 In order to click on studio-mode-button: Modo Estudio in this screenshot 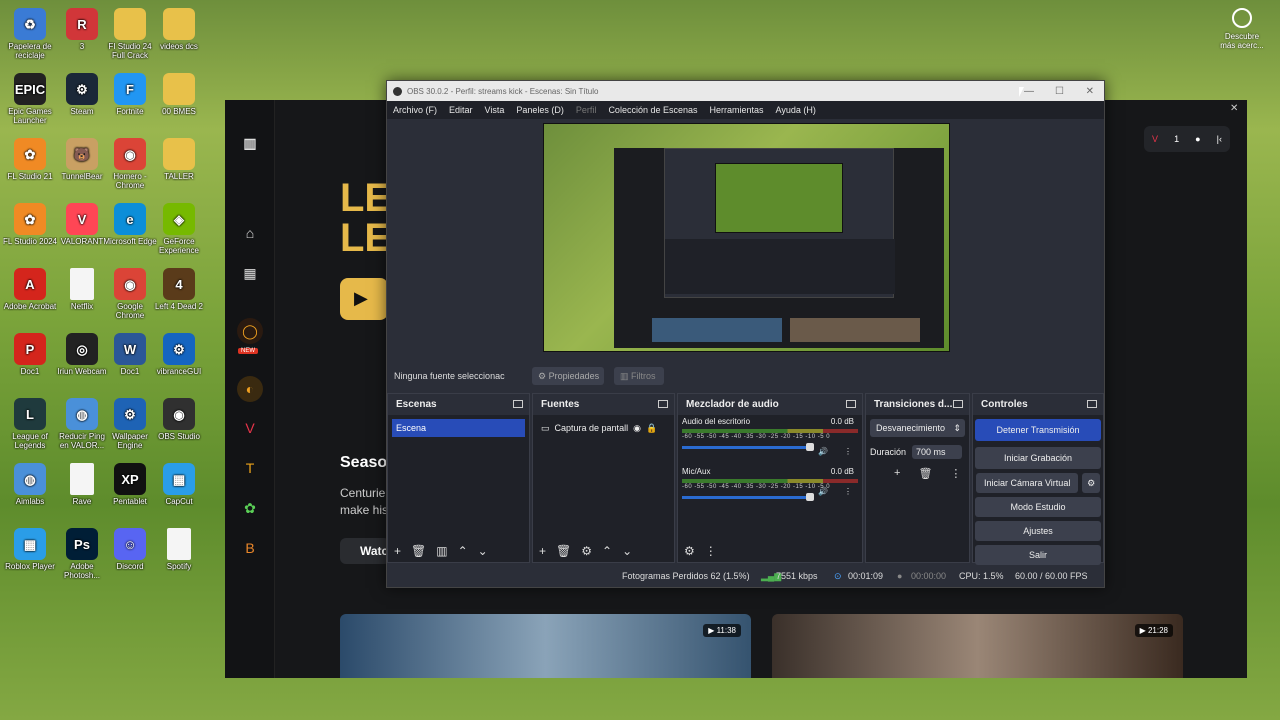, I will do `click(1038, 507)`.